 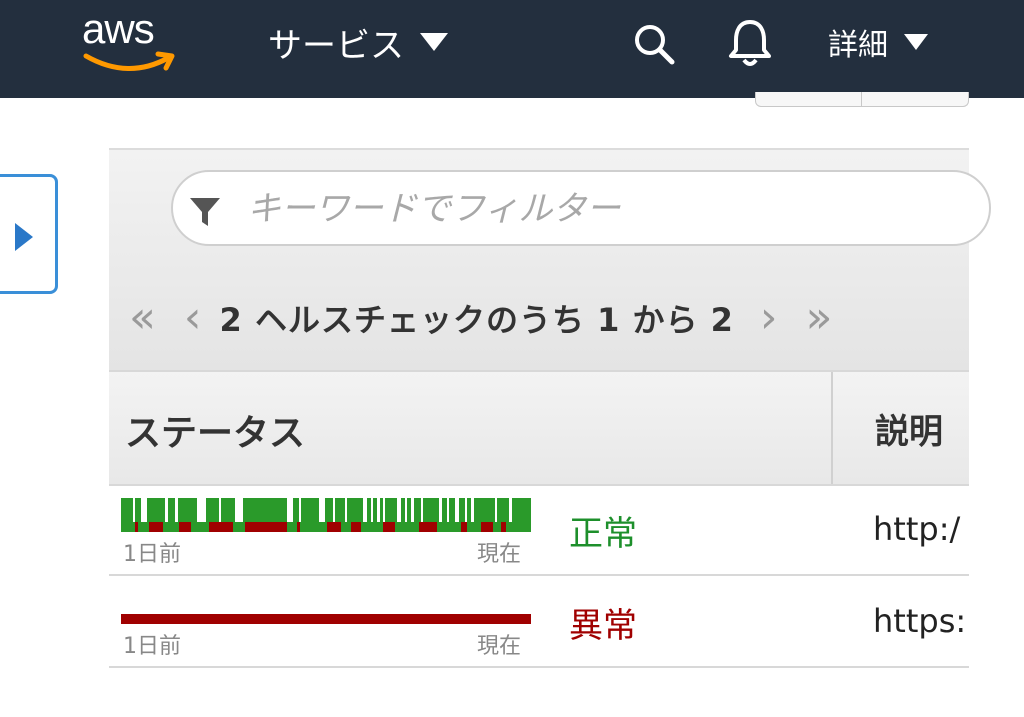 What do you see at coordinates (476, 320) in the screenshot?
I see `pagination-text: 2 ヘルスチェックのうち 1 から 2` at bounding box center [476, 320].